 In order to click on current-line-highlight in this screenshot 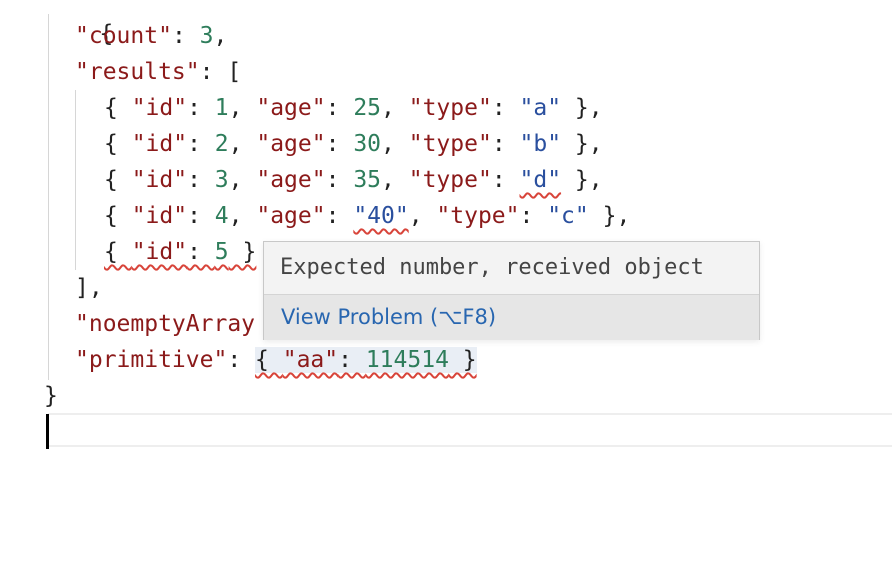, I will do `click(470, 430)`.